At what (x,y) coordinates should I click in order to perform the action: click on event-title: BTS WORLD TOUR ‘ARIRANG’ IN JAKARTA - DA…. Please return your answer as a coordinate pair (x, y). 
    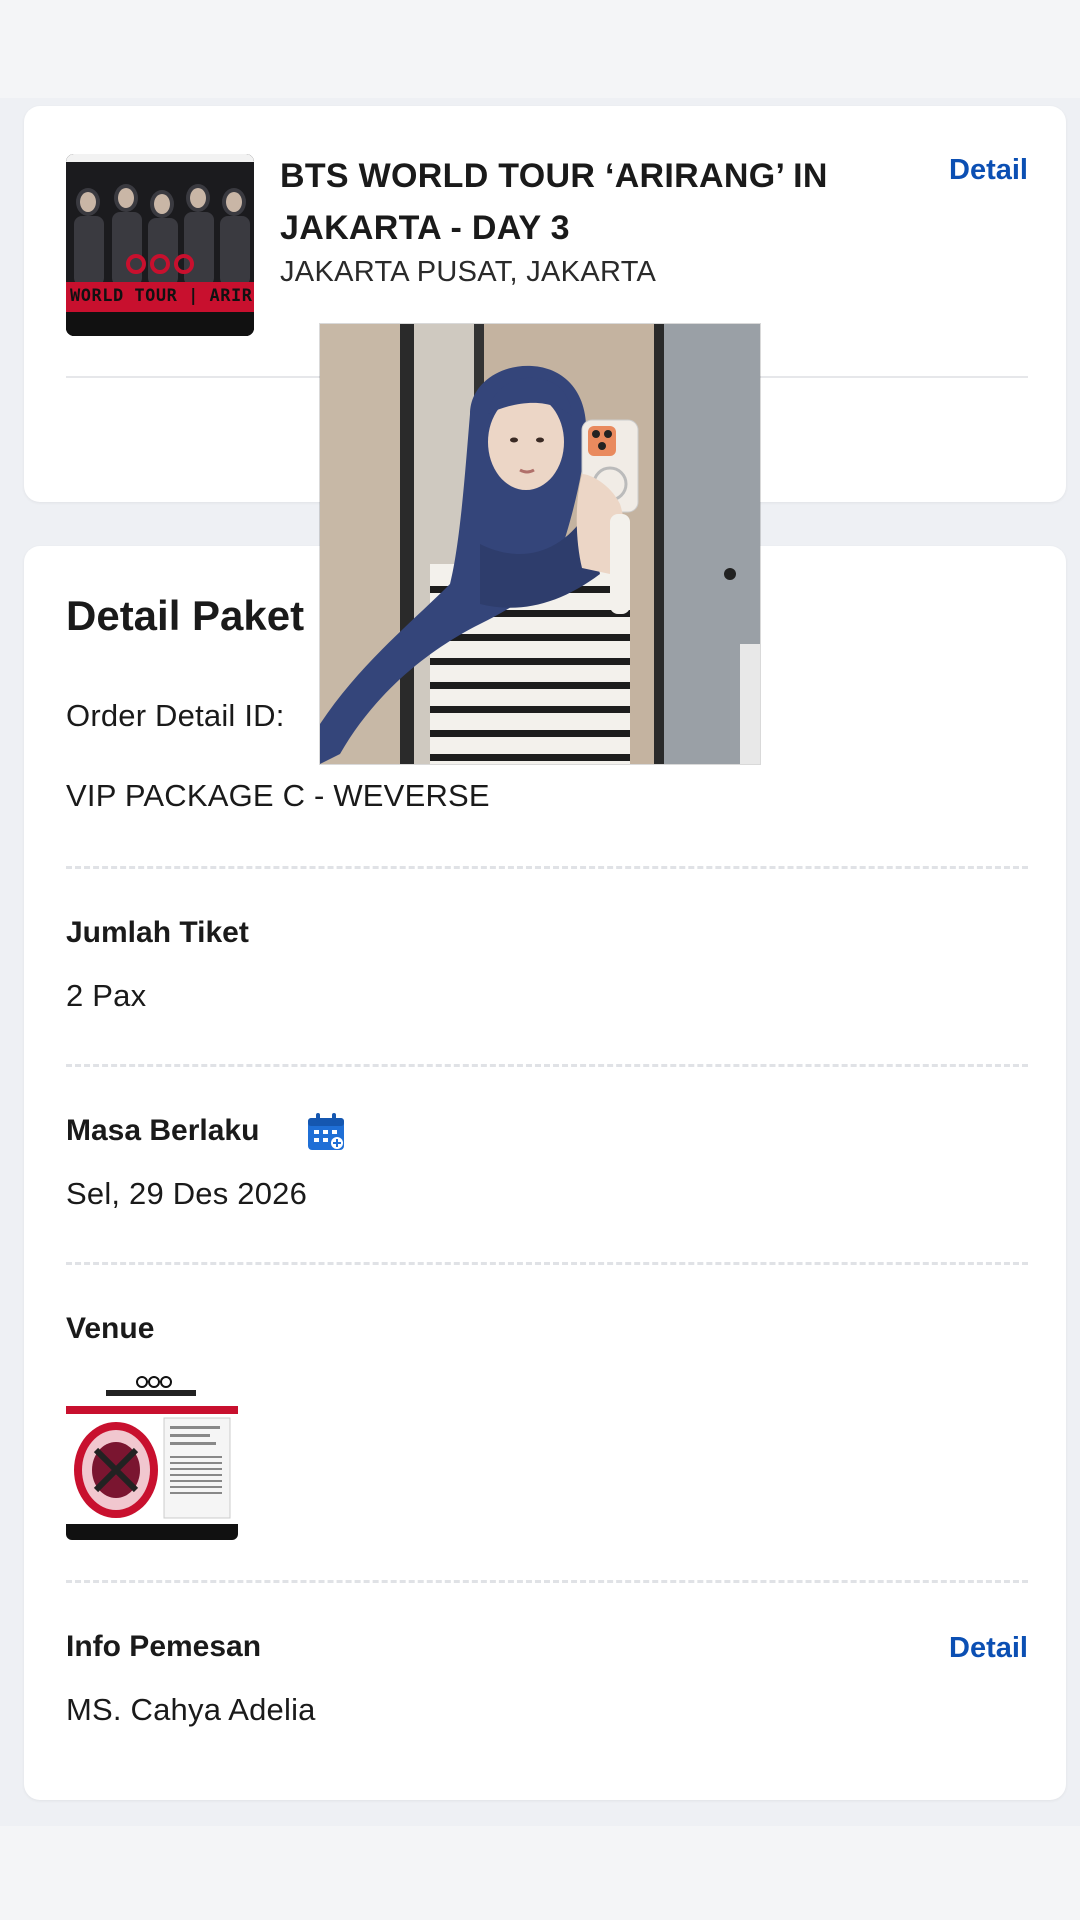
    Looking at the image, I should click on (554, 202).